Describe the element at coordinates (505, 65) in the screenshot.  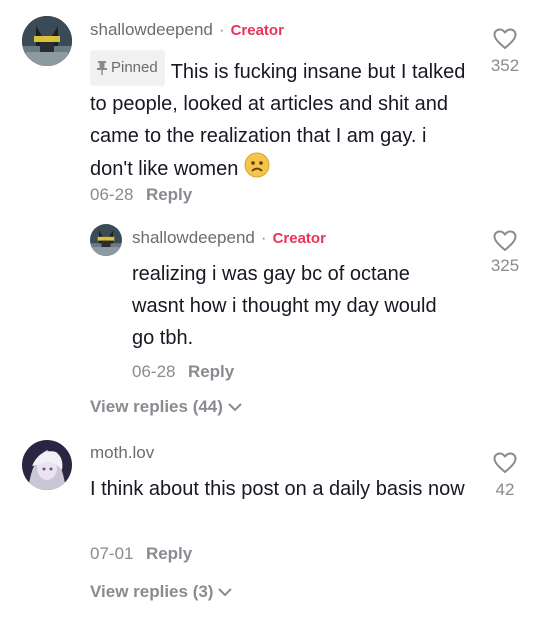
I see `like-count: 352` at that location.